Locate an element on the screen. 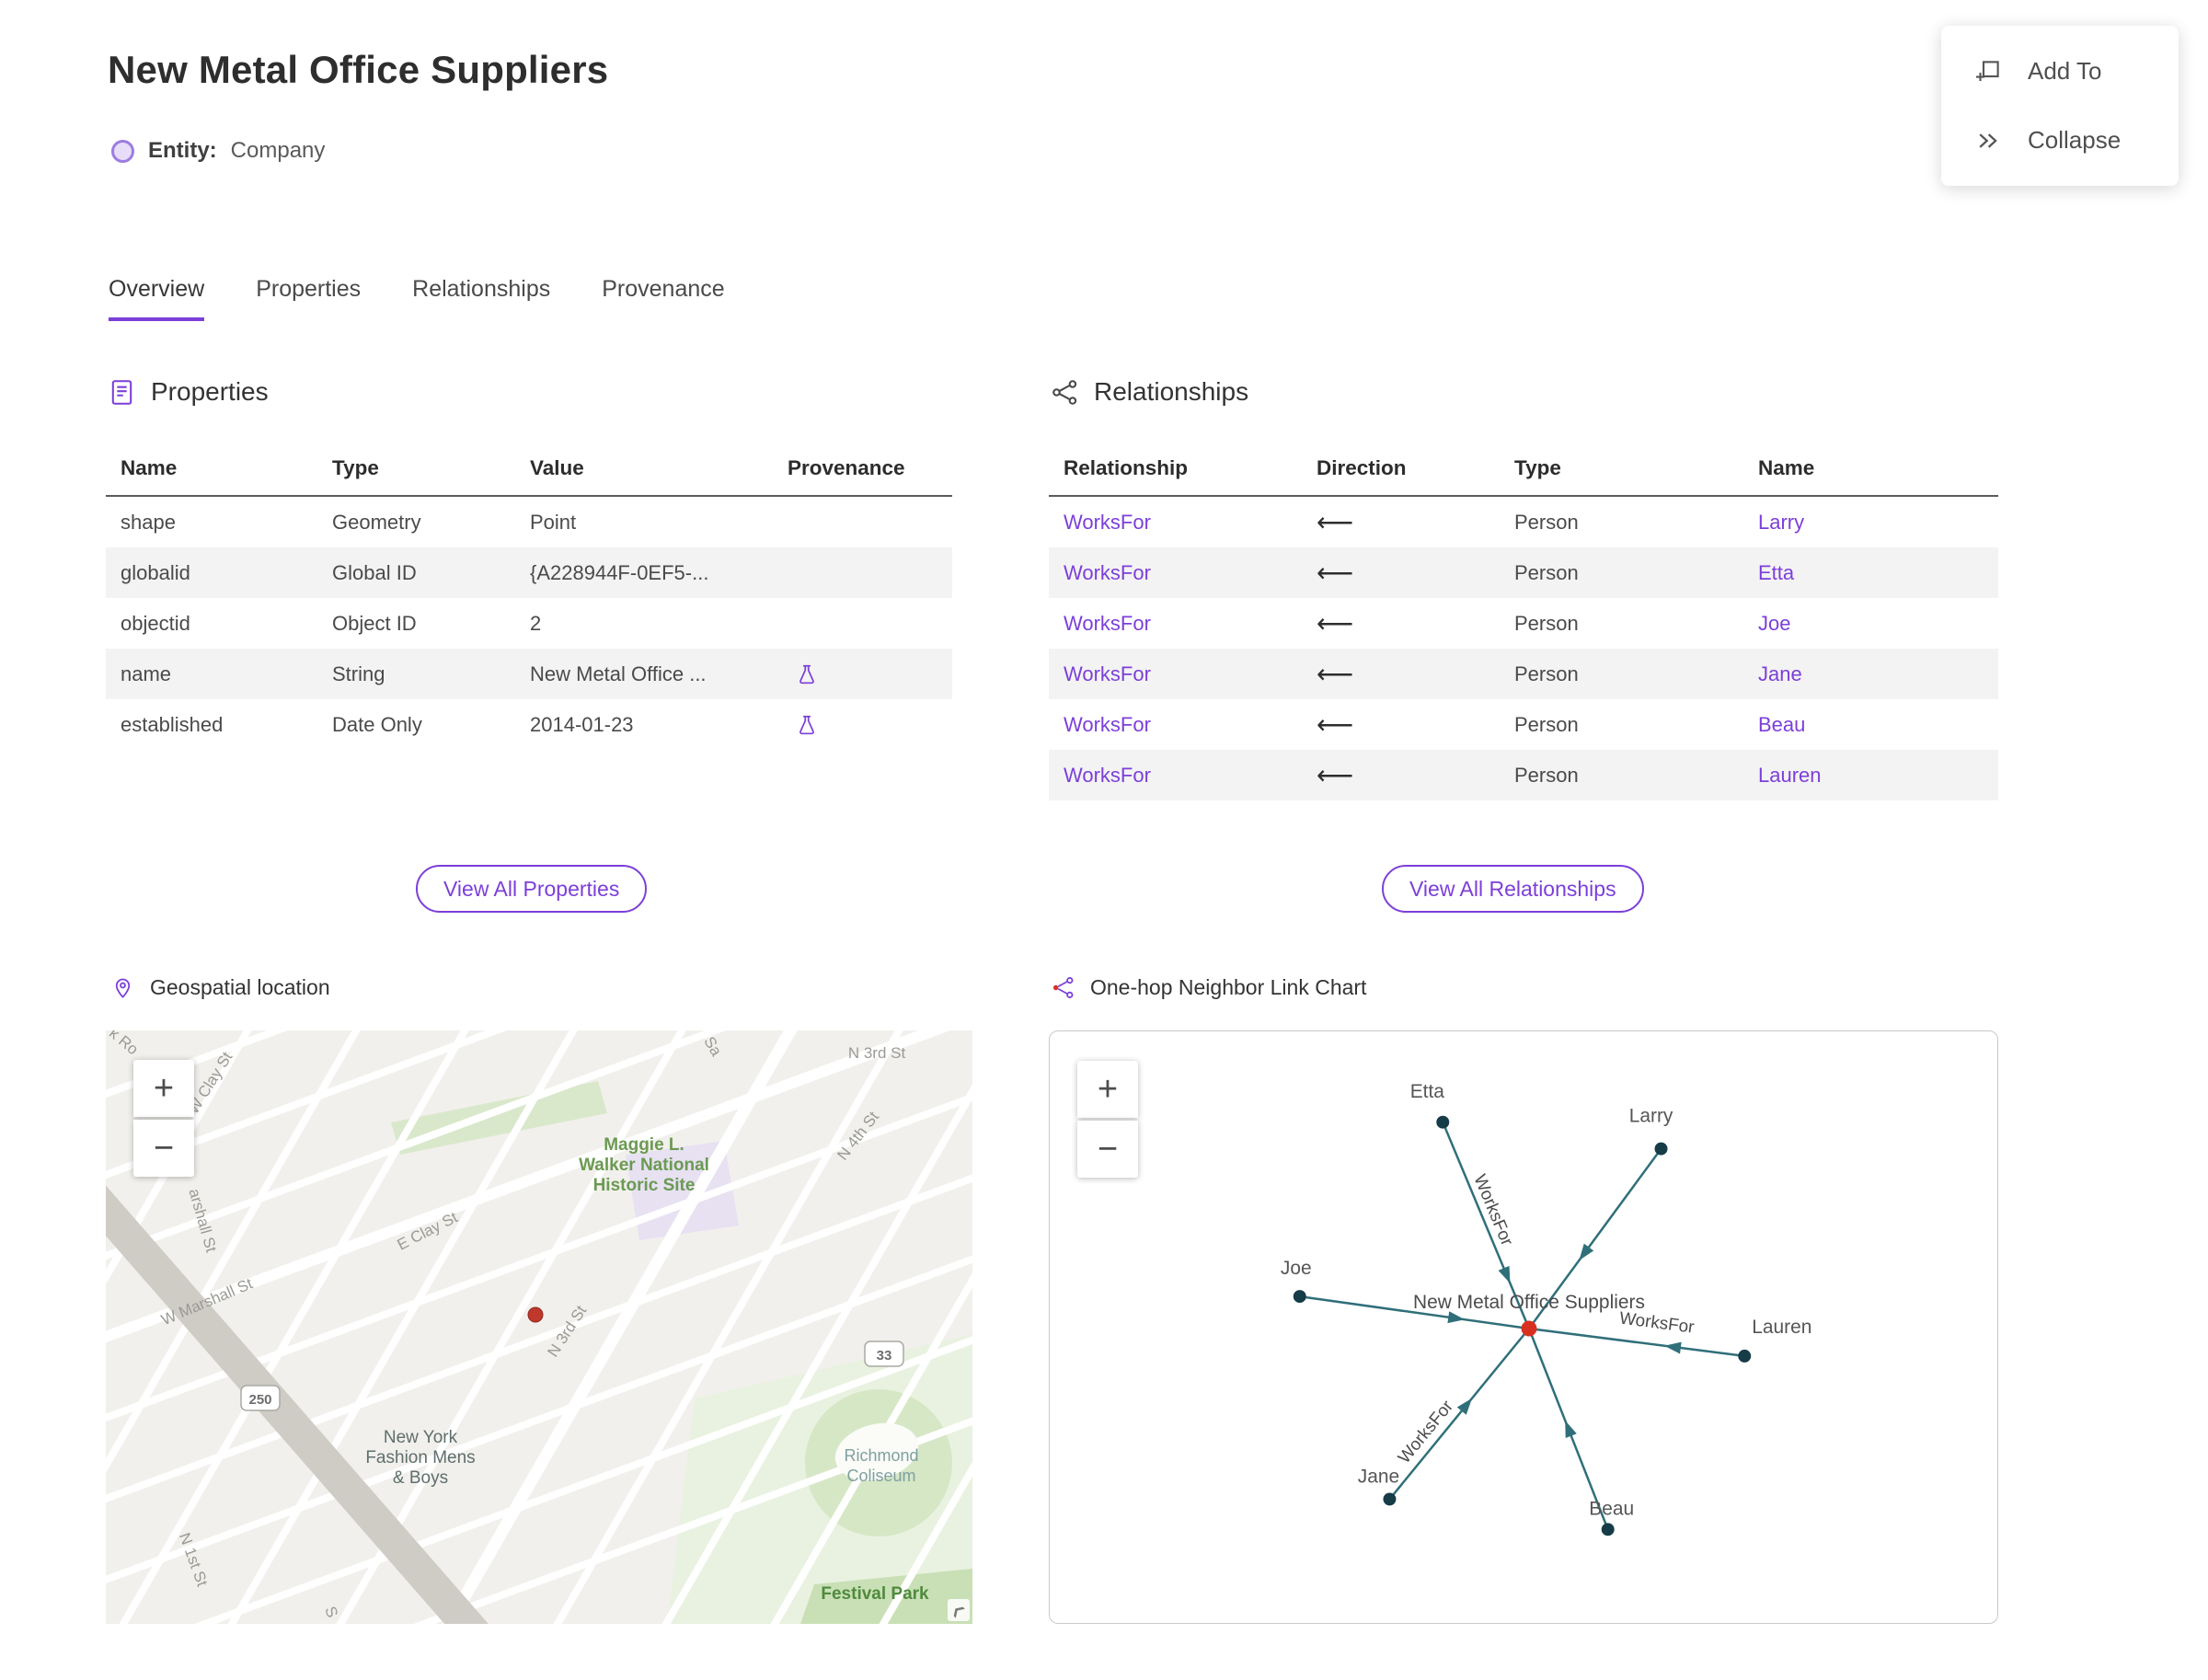  properties-icon is located at coordinates (121, 392).